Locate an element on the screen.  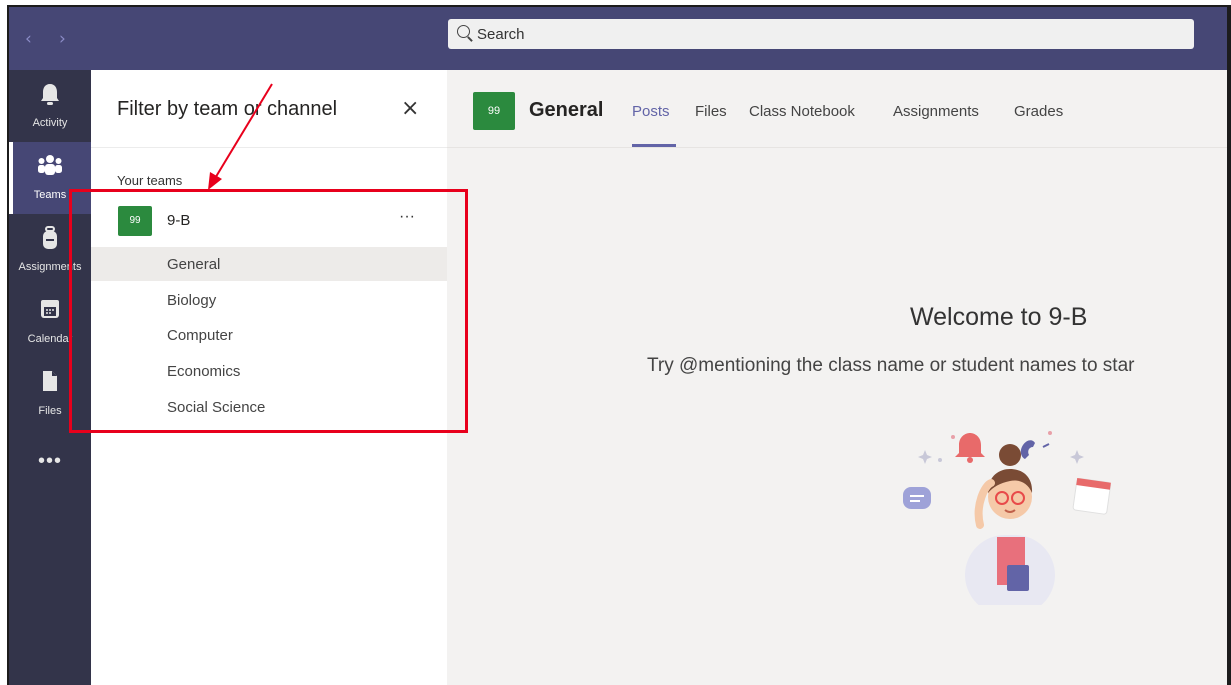
annotation-highlight-box is located at coordinates (268, 311).